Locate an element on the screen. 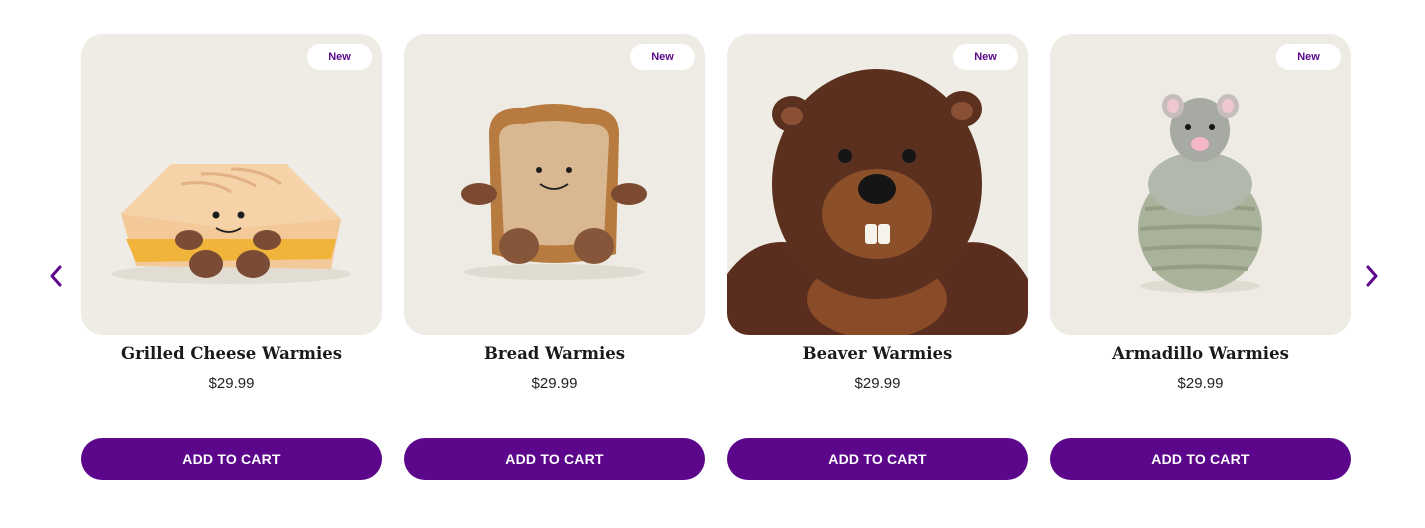 The height and width of the screenshot is (528, 1425). chevron-left-icon is located at coordinates (56, 276).